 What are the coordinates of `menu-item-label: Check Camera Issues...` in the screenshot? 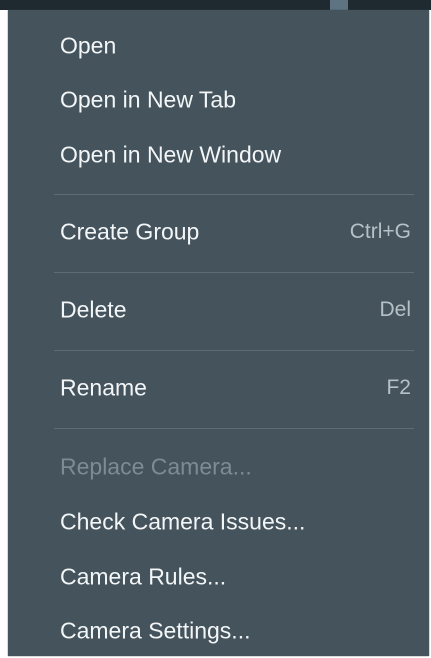 It's located at (183, 521).